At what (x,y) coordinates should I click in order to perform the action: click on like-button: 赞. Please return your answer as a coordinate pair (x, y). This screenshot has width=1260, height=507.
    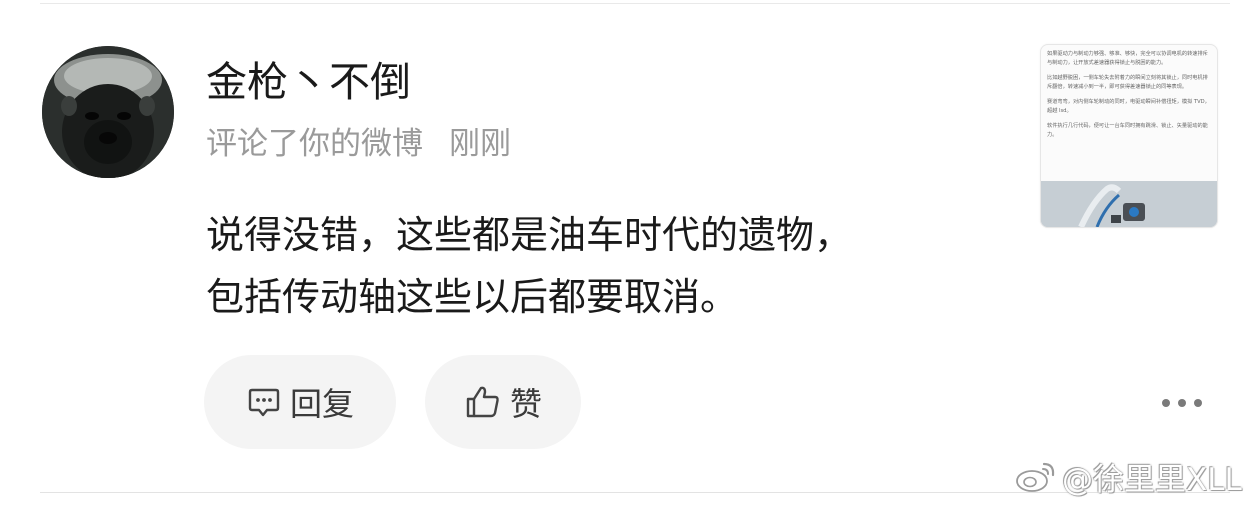
    Looking at the image, I should click on (503, 402).